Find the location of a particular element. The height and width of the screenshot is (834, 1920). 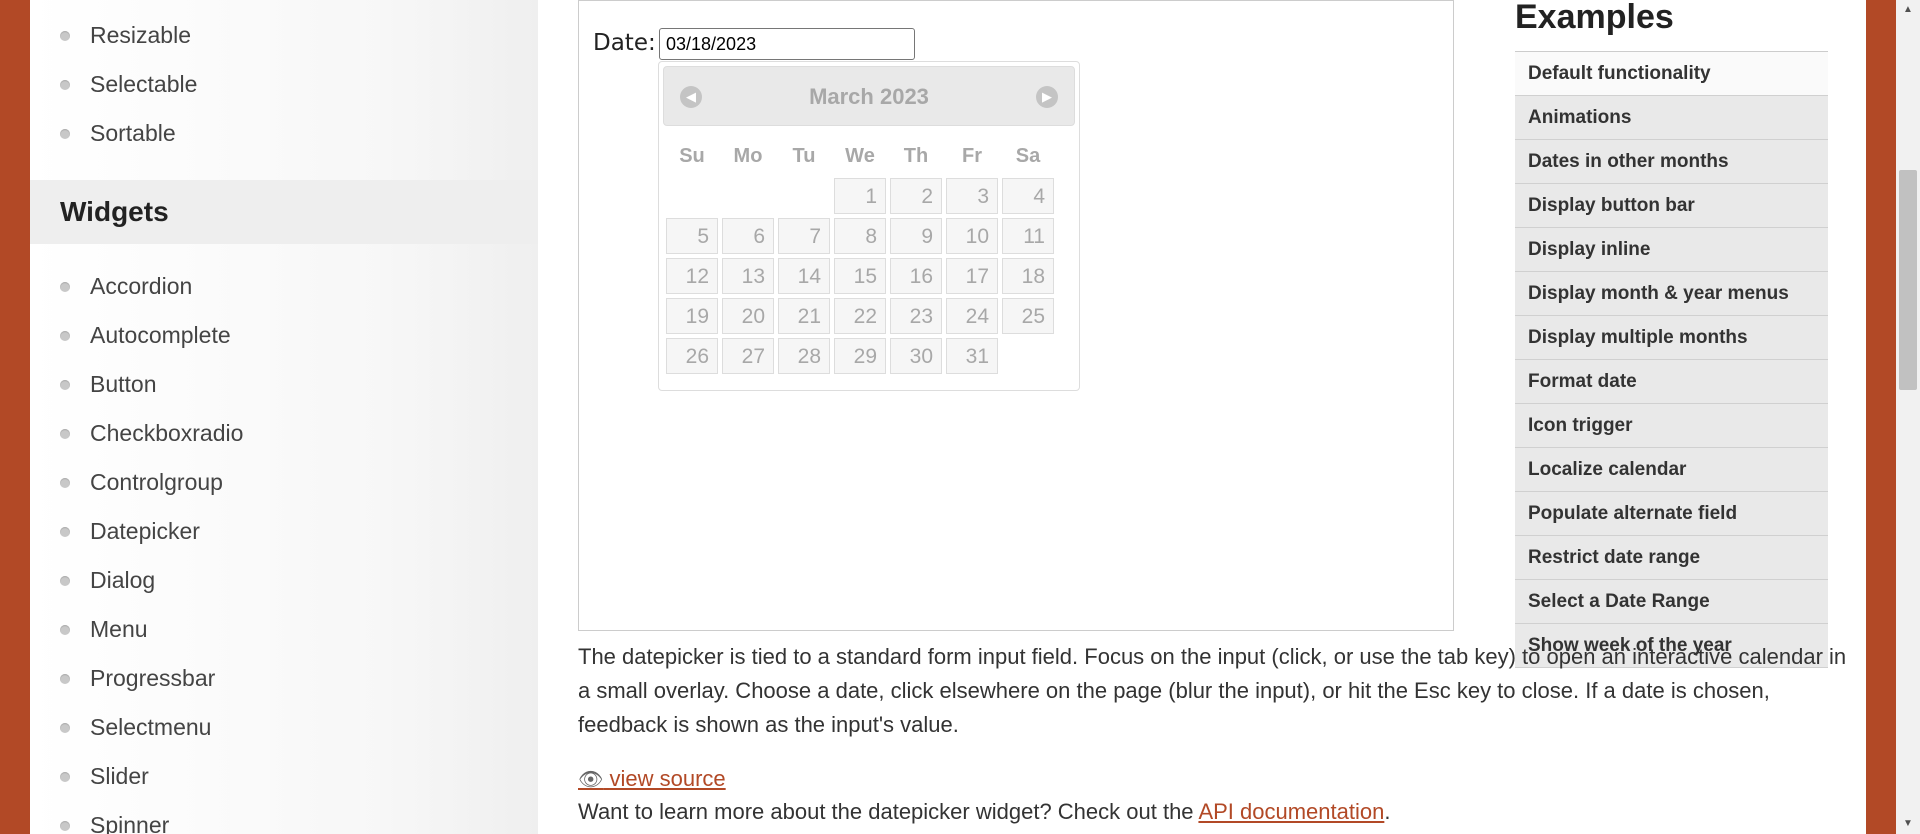

sidebar-item-label: Autocomplete is located at coordinates (160, 335).